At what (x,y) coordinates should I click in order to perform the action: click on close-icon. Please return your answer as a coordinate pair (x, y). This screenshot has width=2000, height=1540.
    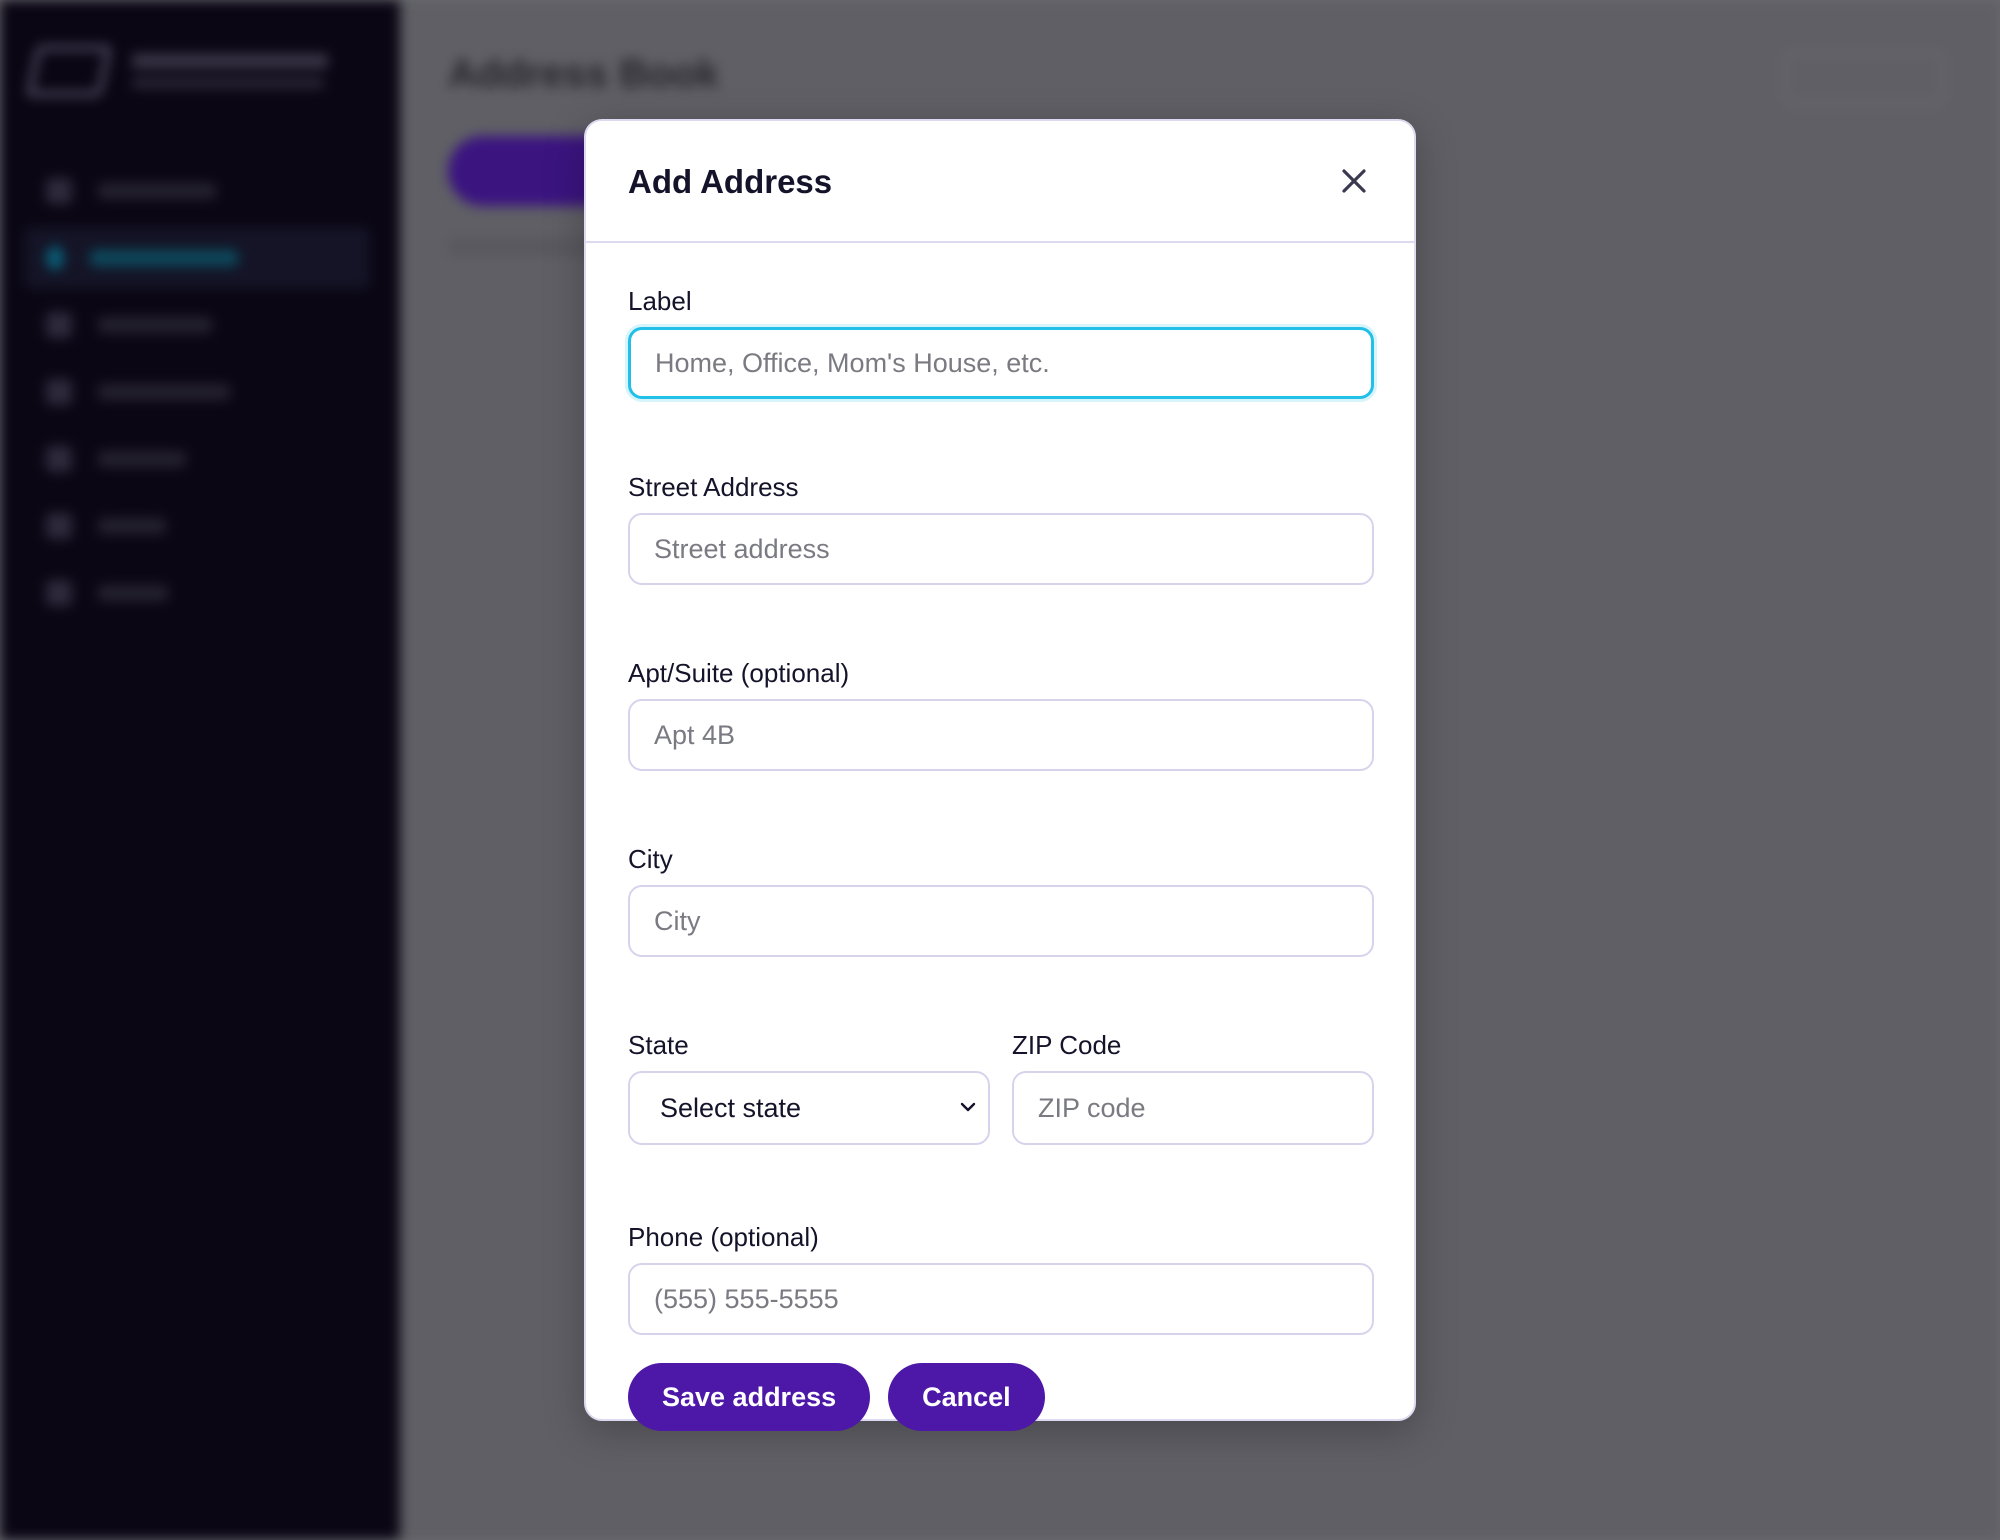
    Looking at the image, I should click on (1354, 181).